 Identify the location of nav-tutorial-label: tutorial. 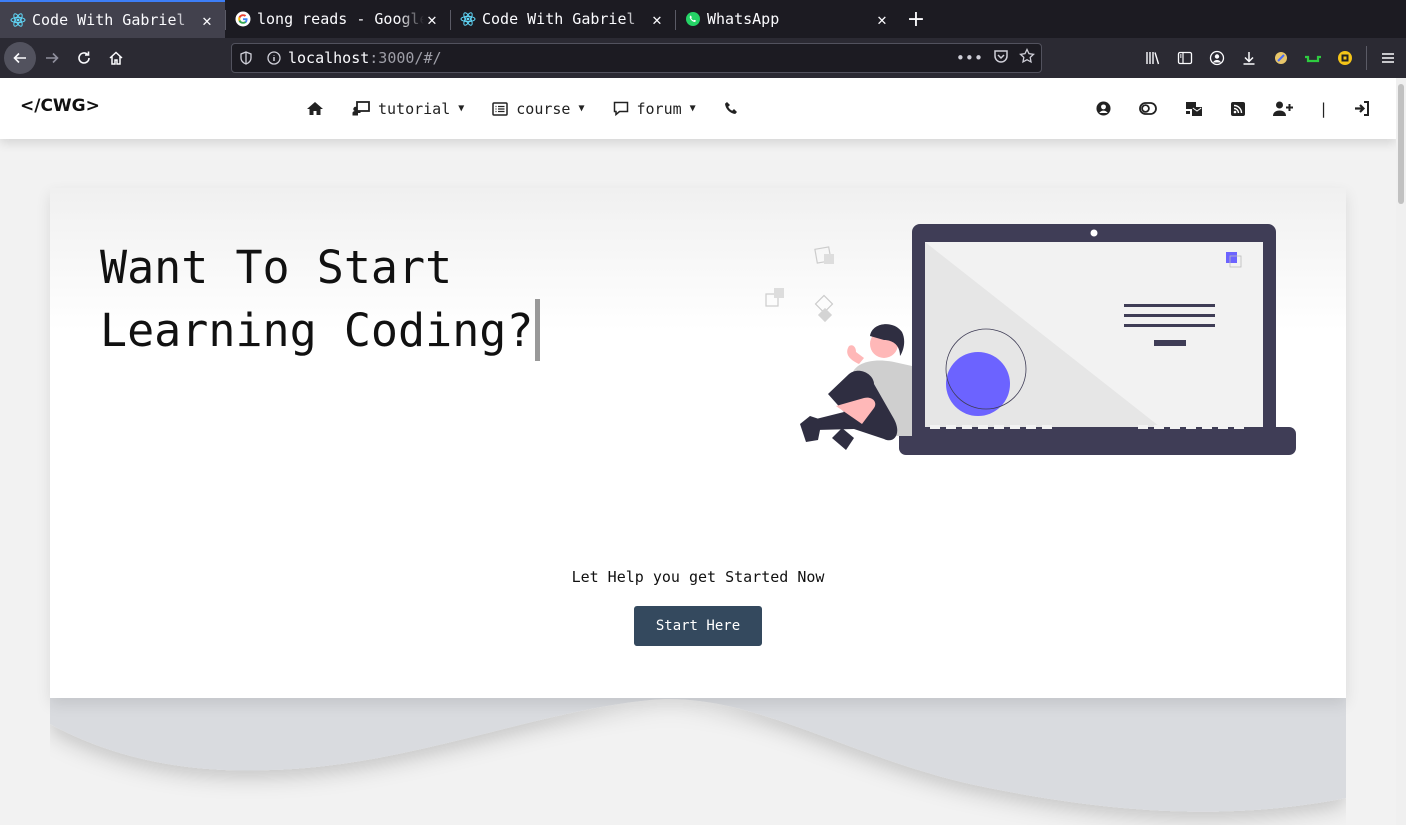
(414, 108).